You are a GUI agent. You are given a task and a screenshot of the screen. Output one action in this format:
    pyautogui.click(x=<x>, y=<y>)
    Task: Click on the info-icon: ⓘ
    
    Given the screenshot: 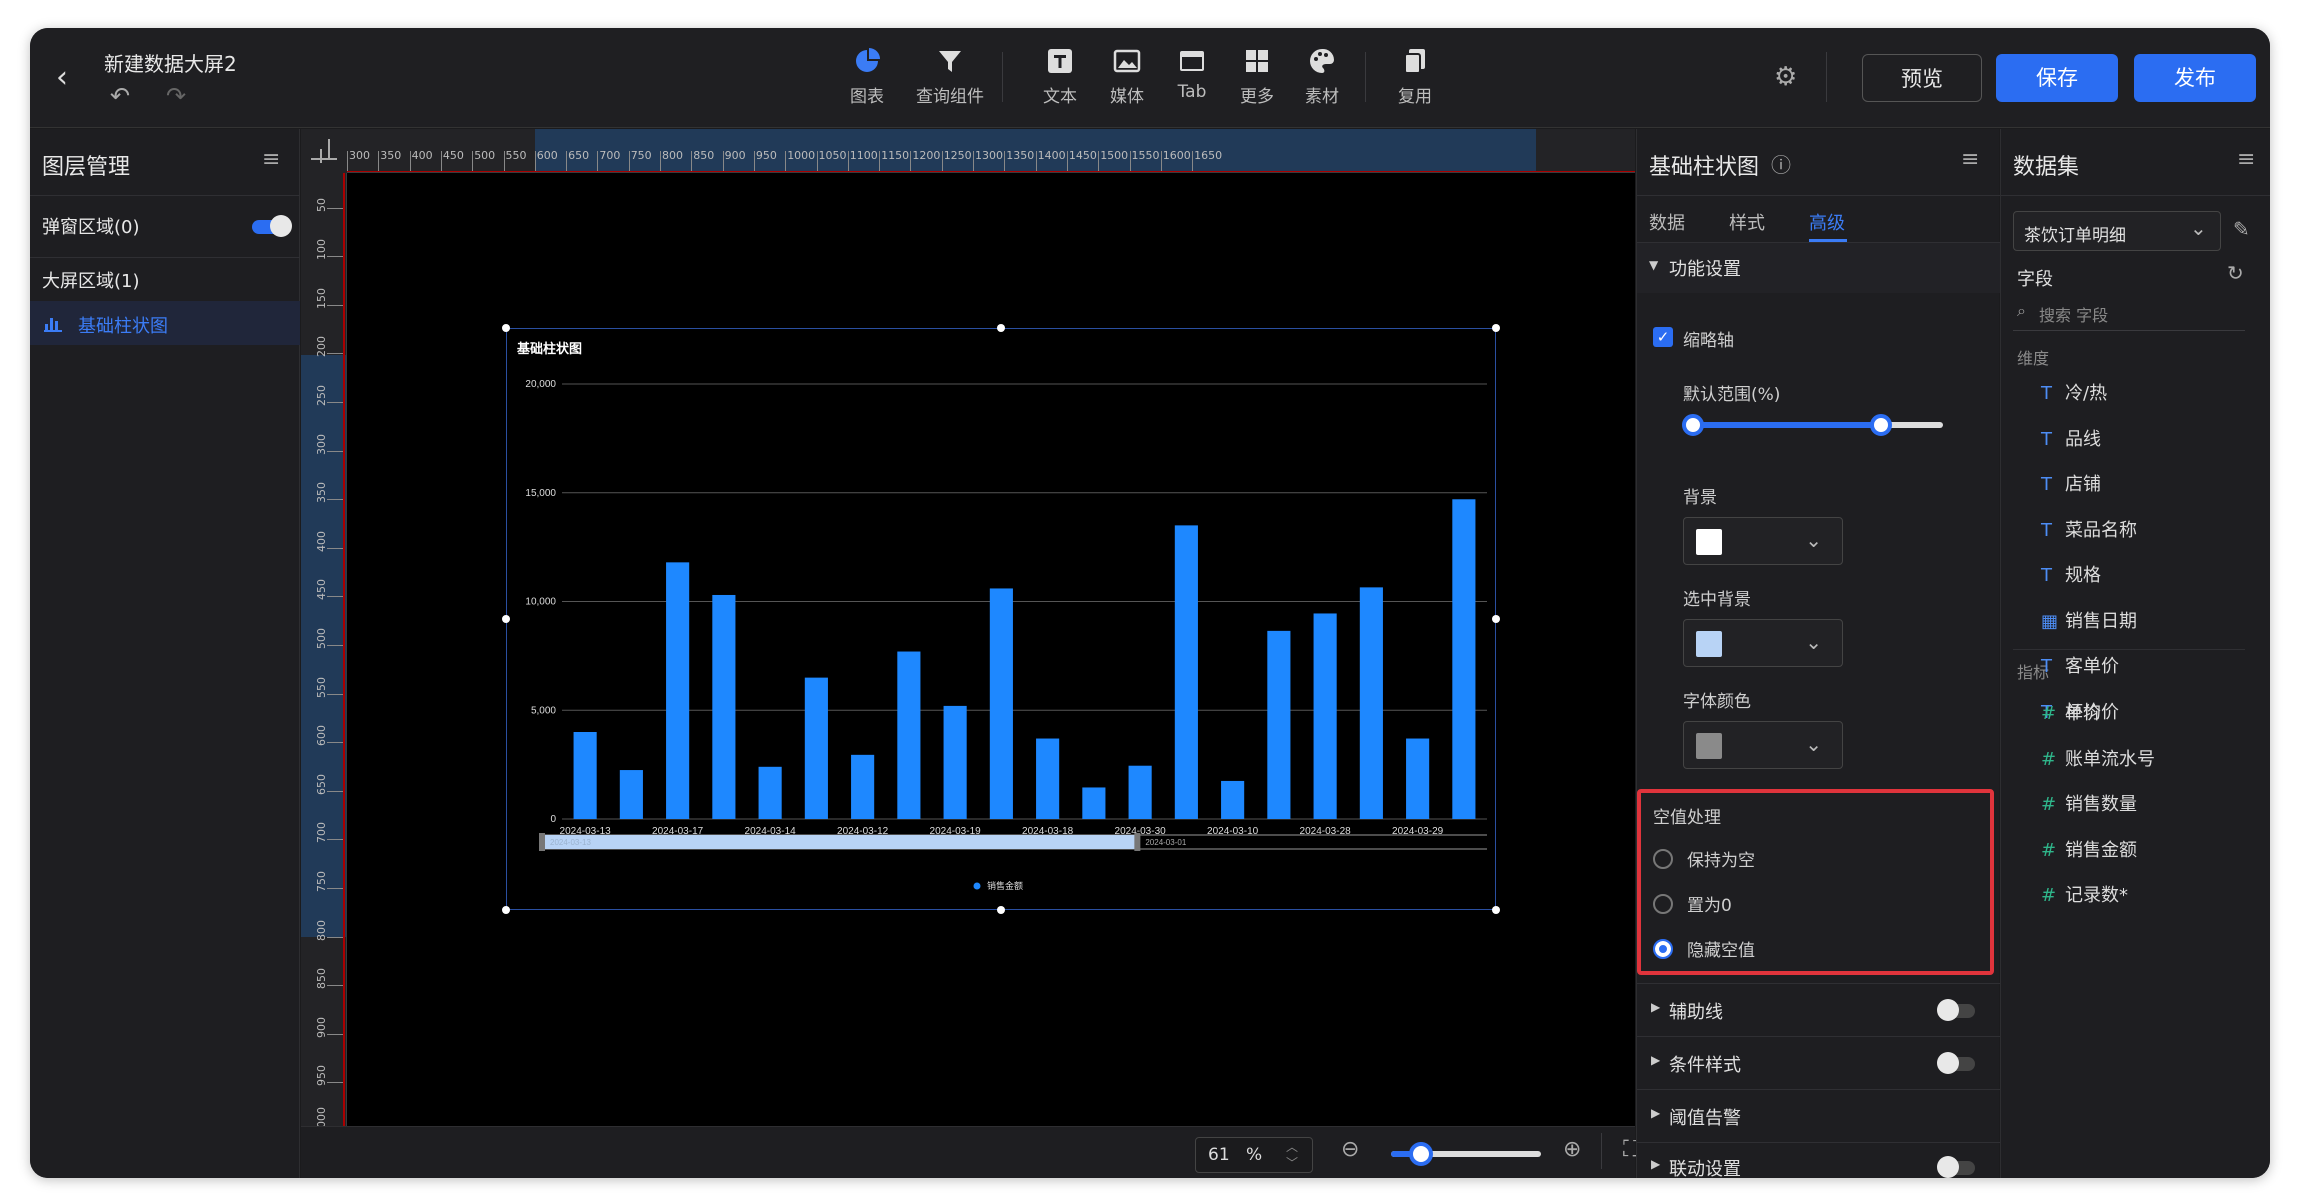 What is the action you would take?
    pyautogui.click(x=1781, y=163)
    